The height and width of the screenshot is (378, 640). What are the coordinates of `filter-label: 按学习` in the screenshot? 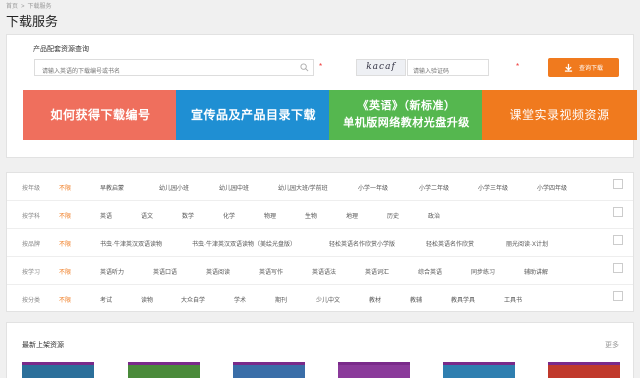 It's located at (31, 273).